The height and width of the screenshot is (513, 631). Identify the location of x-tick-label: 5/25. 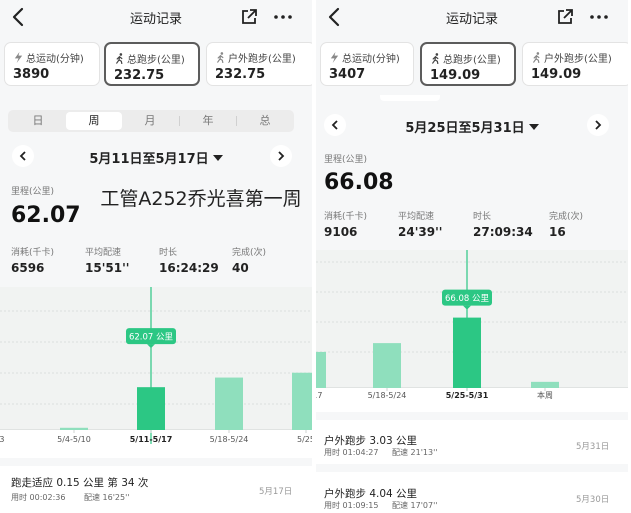
(304, 439).